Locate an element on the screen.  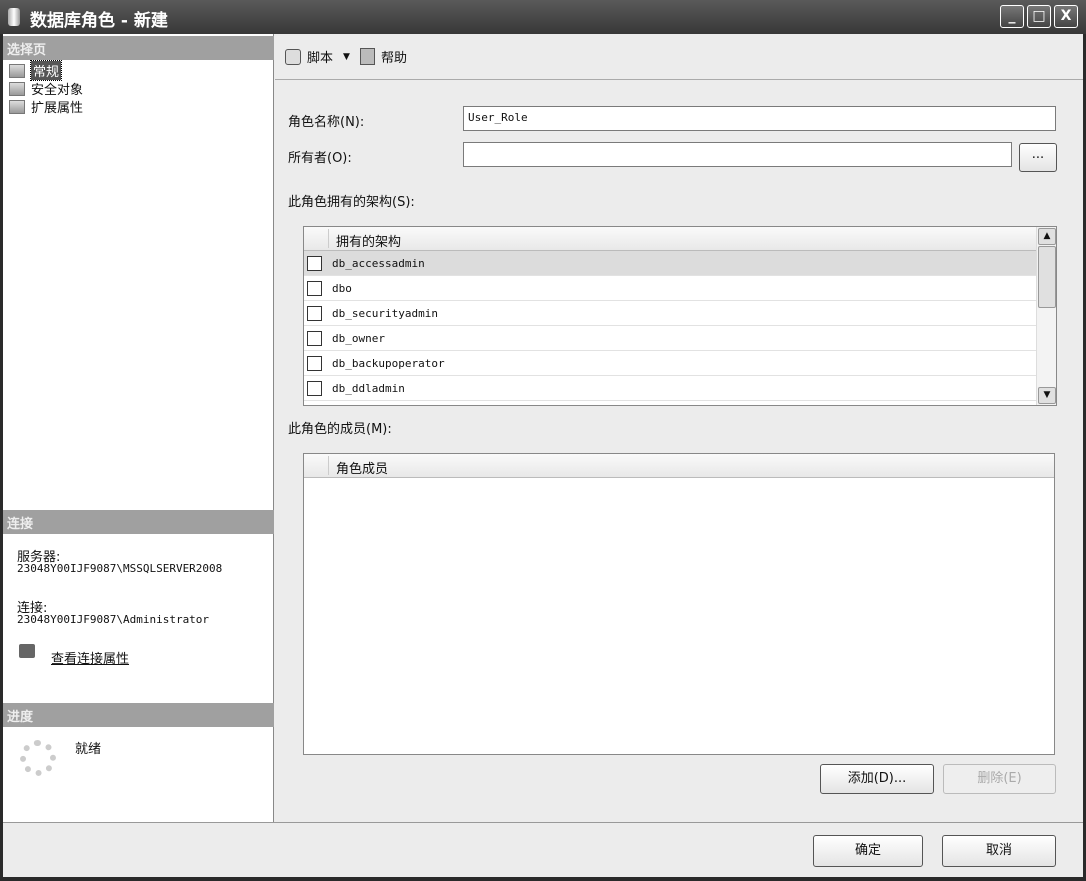
role-name-label: 角色名称(N): is located at coordinates (326, 122).